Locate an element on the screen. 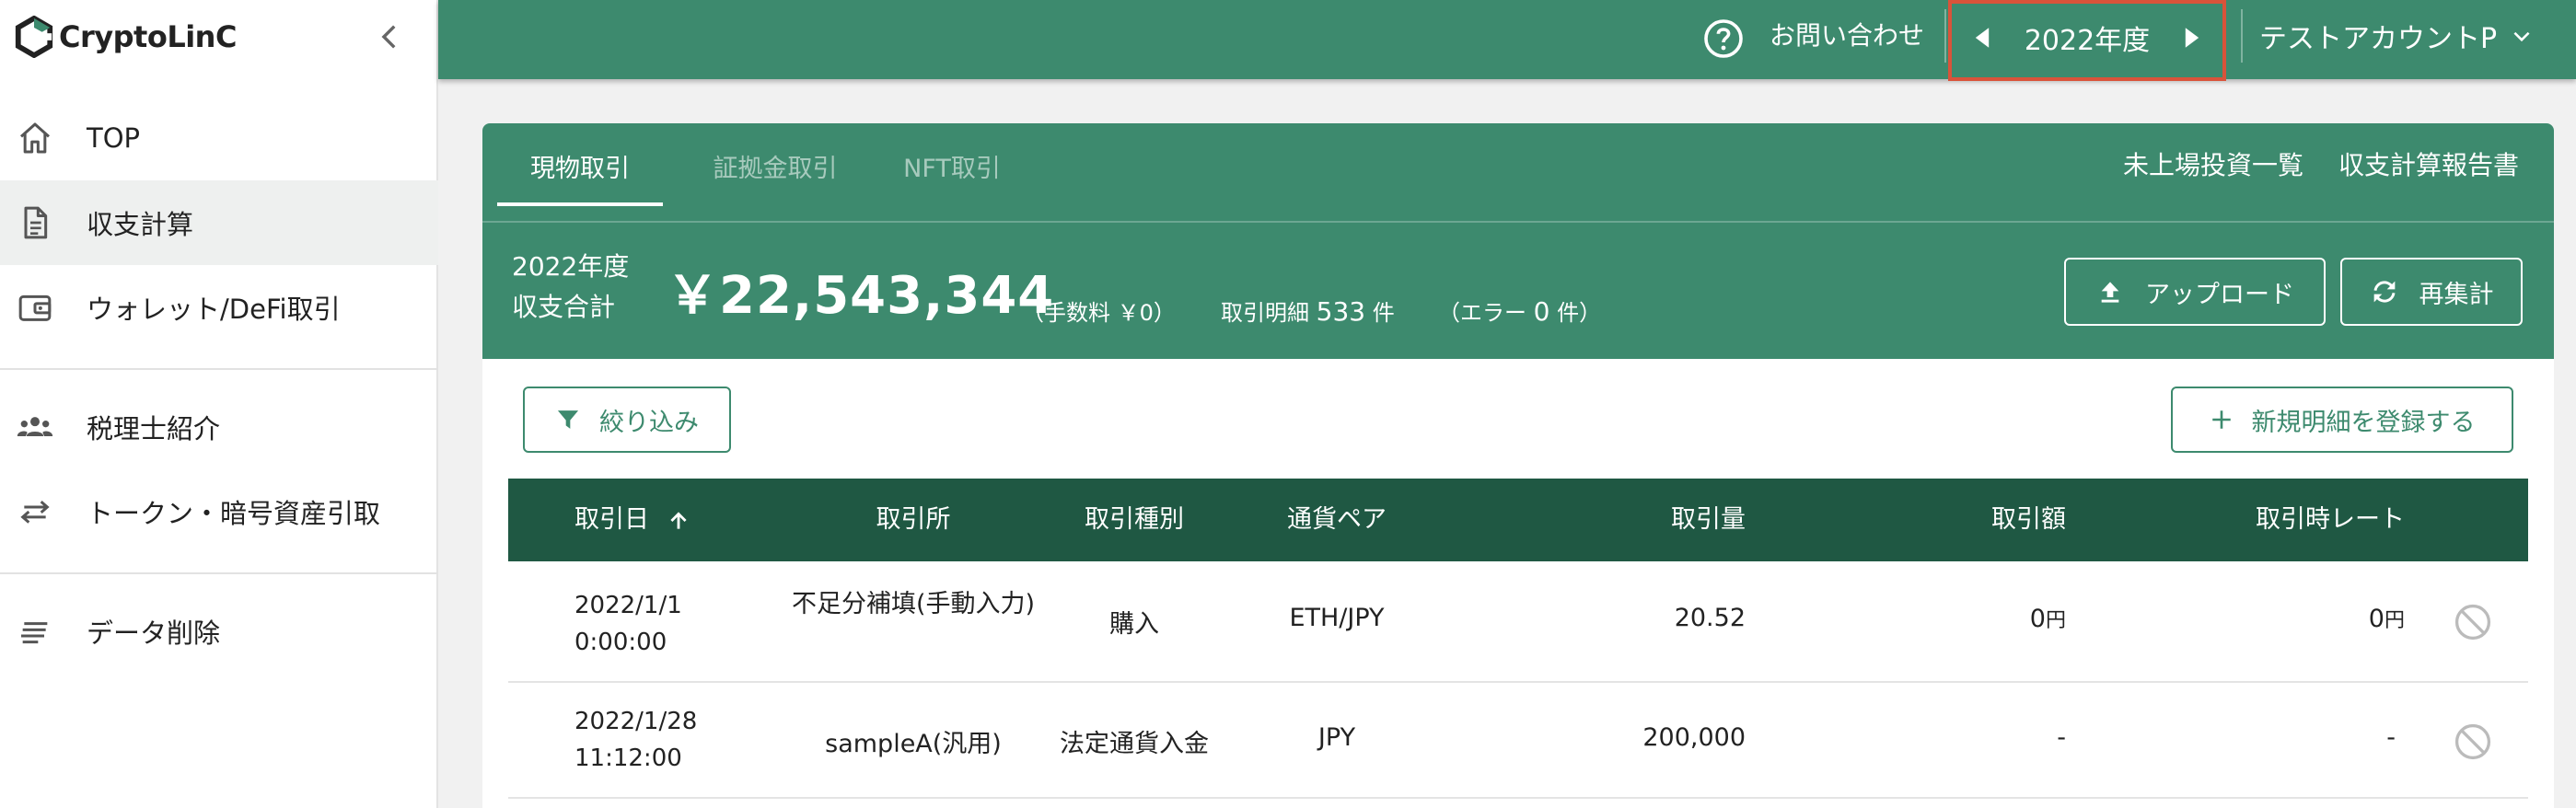 The height and width of the screenshot is (808, 2576). top-header: お問い合わせ 2022年度 テストアカウントP is located at coordinates (1507, 40).